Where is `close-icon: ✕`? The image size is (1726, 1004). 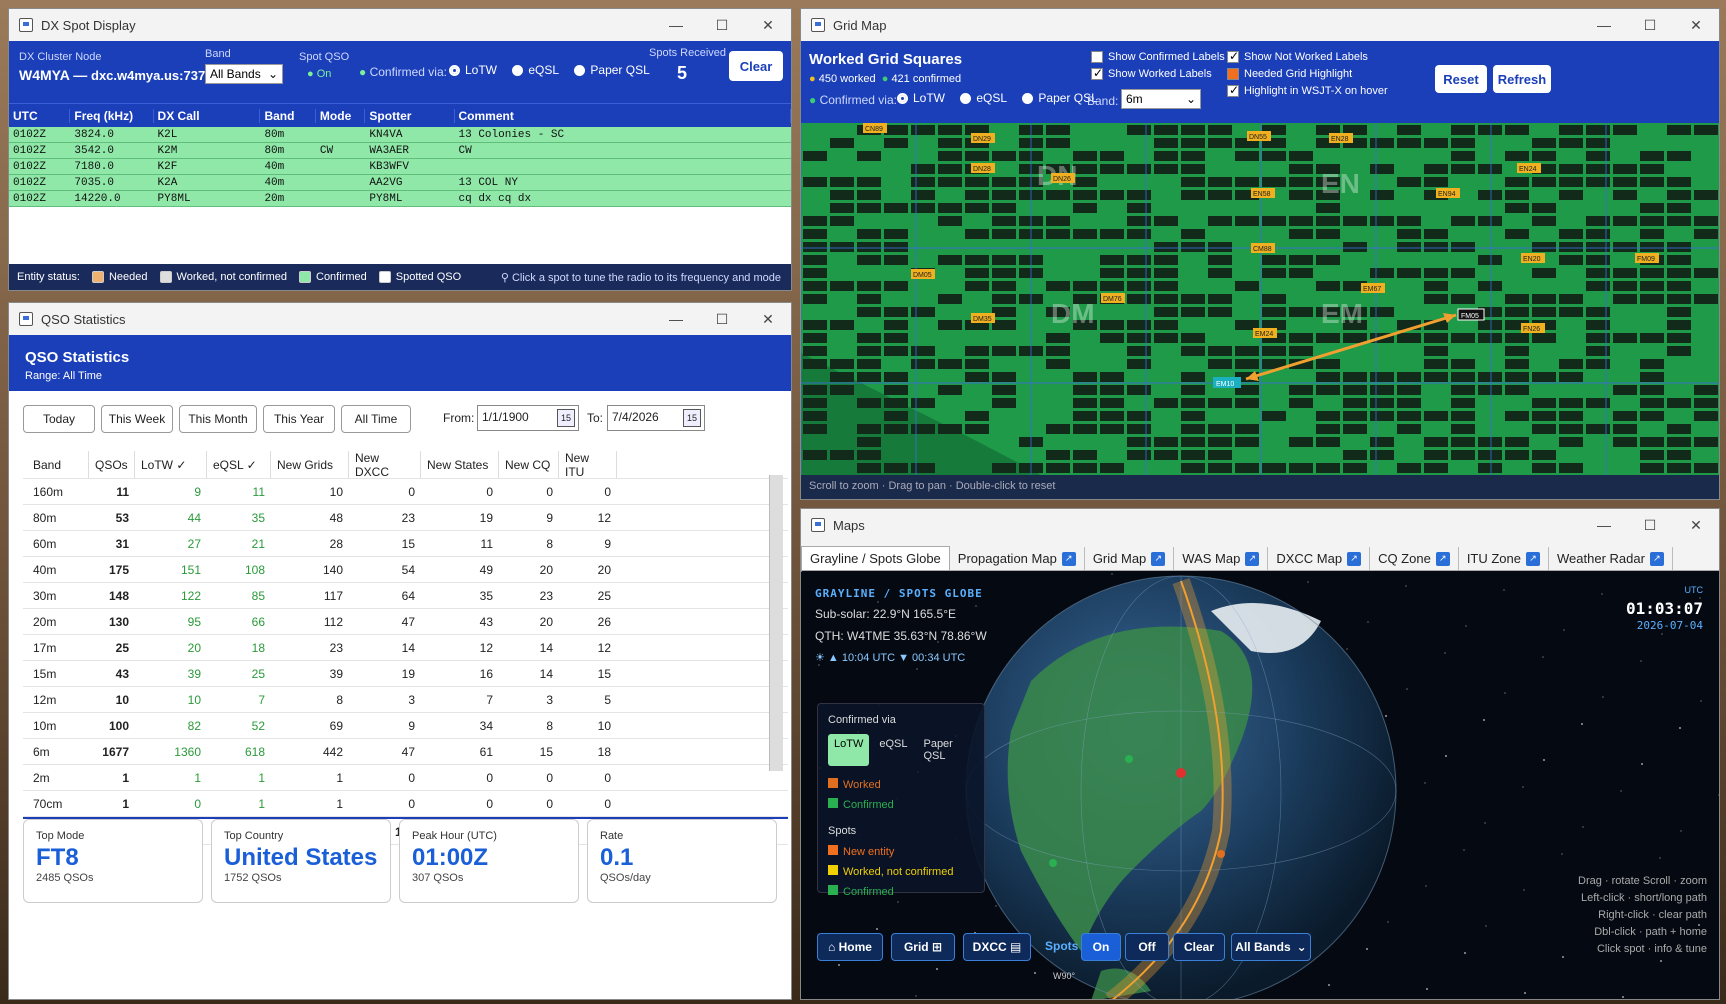
close-icon: ✕ is located at coordinates (768, 319).